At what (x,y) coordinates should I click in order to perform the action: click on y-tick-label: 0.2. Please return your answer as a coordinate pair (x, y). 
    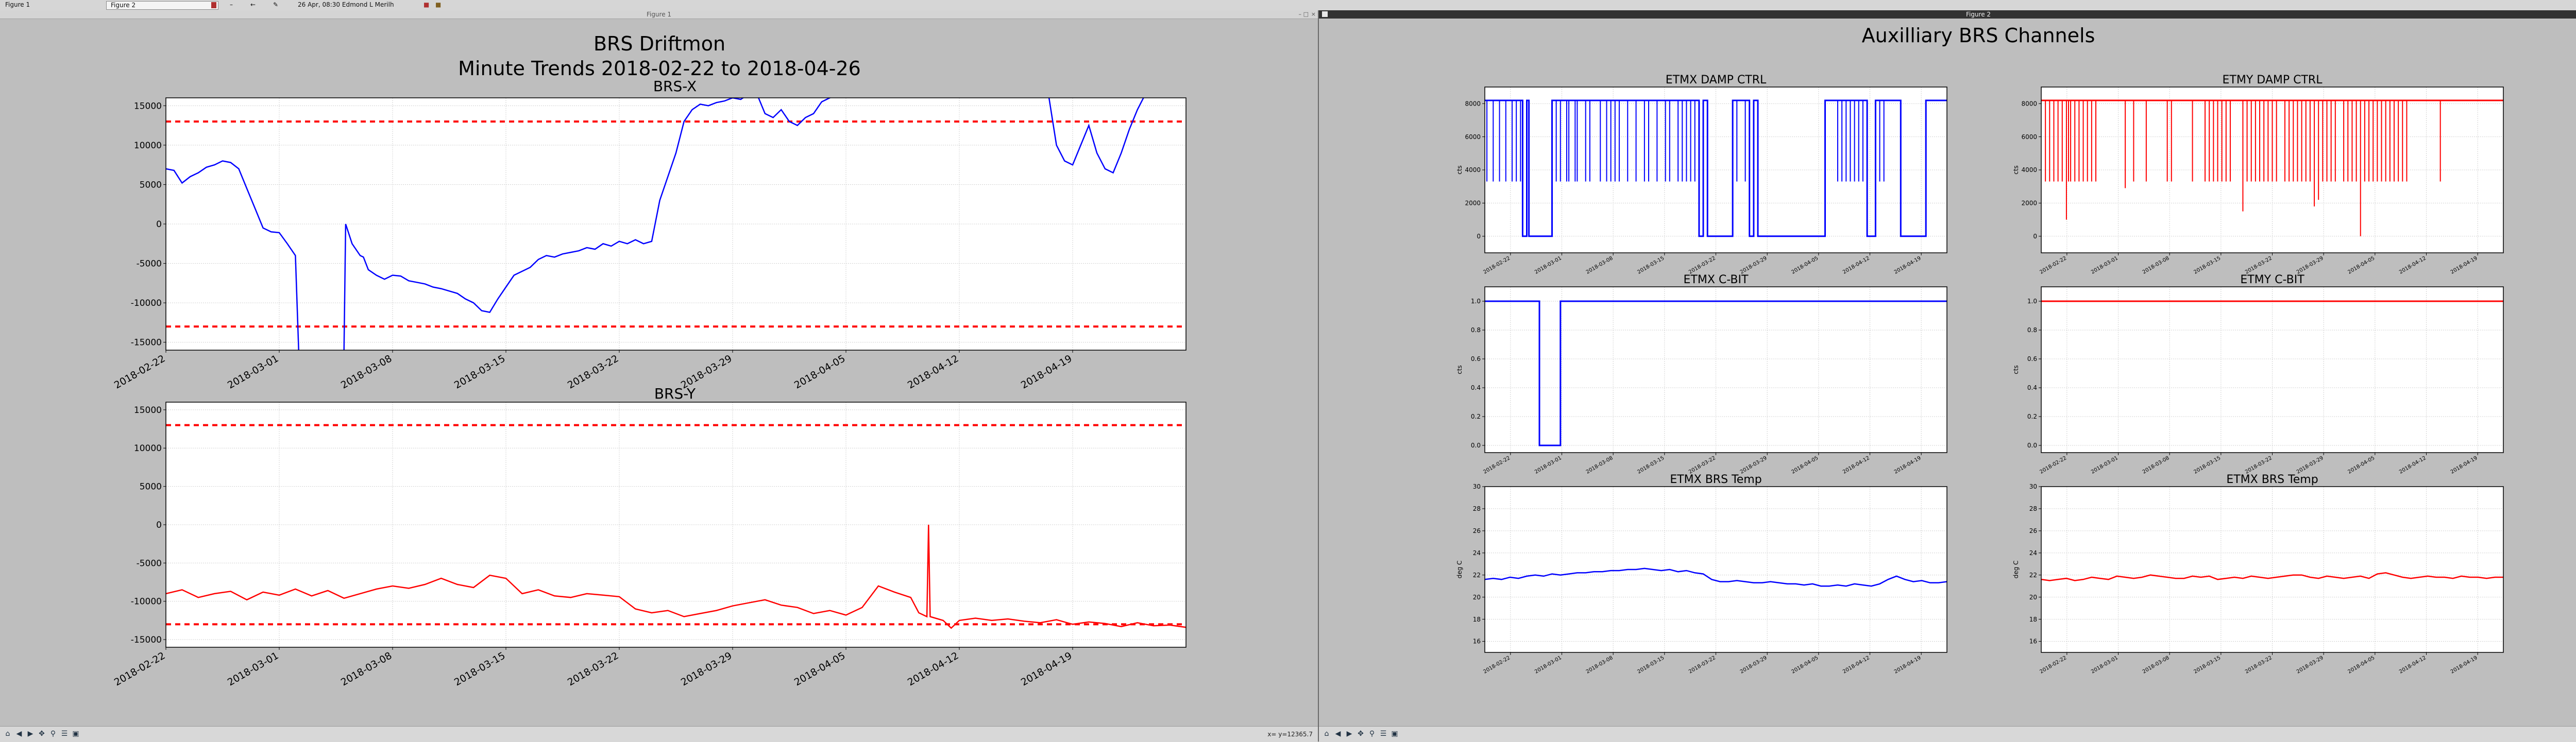
    Looking at the image, I should click on (1476, 416).